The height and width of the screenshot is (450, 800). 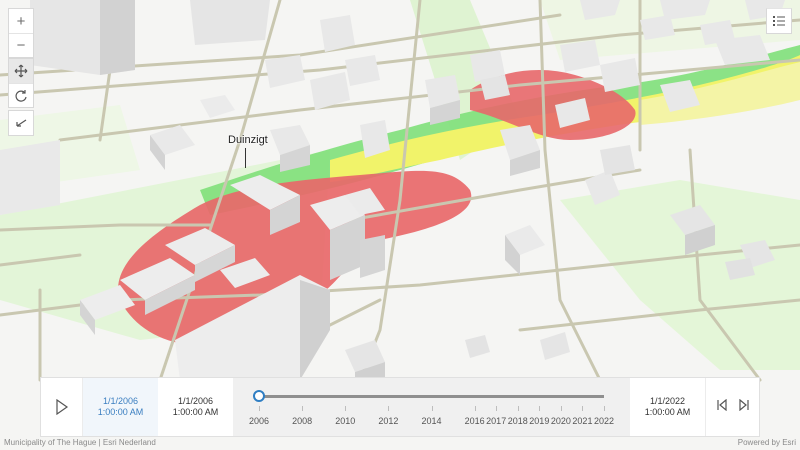 What do you see at coordinates (21, 45) in the screenshot?
I see `zoom-out-button: −` at bounding box center [21, 45].